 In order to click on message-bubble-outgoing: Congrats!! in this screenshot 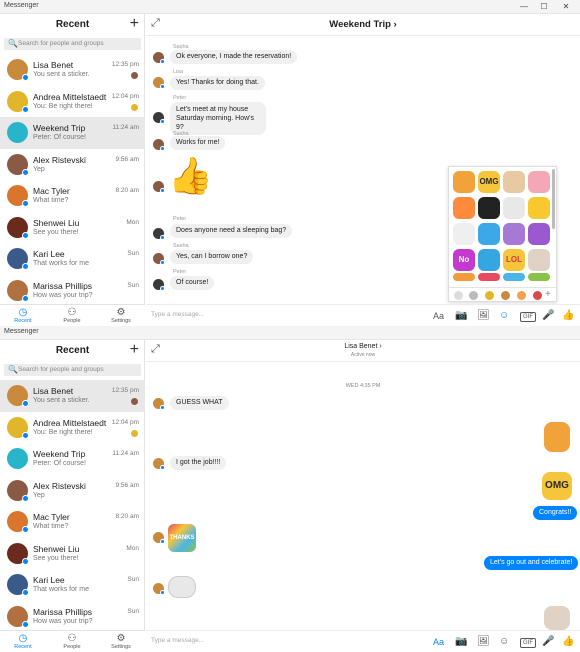, I will do `click(555, 513)`.